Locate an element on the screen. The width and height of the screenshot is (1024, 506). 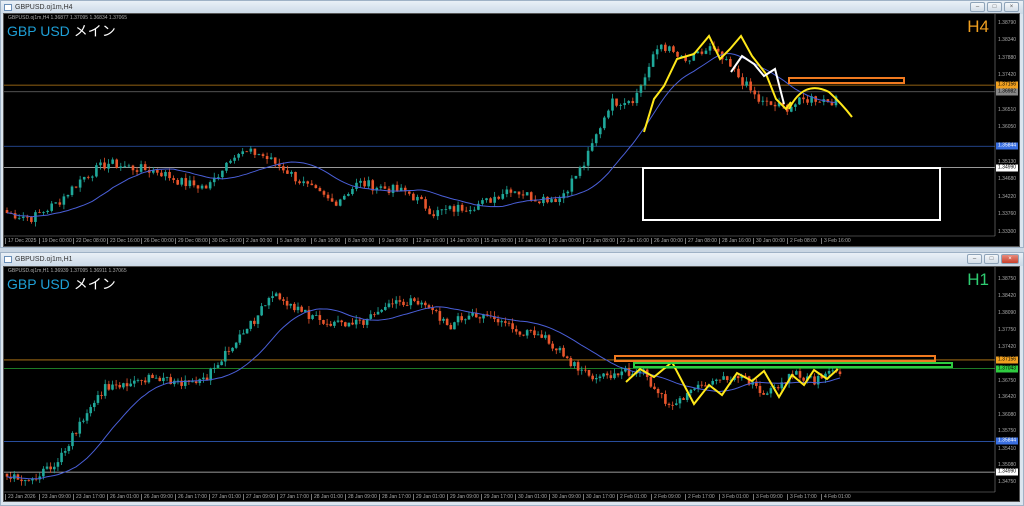
price-axis-label: 1.38090 is located at coordinates (1007, 312).